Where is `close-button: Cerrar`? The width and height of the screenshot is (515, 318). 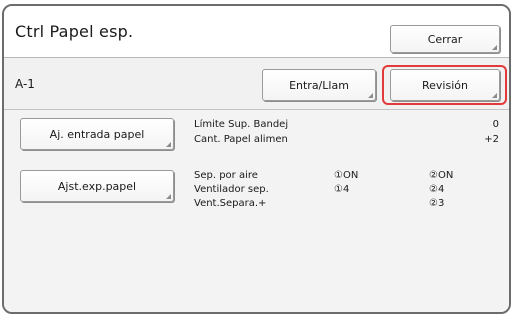
close-button: Cerrar is located at coordinates (445, 39).